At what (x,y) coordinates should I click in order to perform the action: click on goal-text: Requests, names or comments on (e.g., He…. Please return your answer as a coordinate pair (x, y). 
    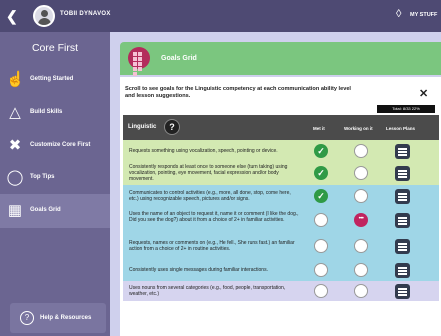
    Looking at the image, I should click on (212, 246).